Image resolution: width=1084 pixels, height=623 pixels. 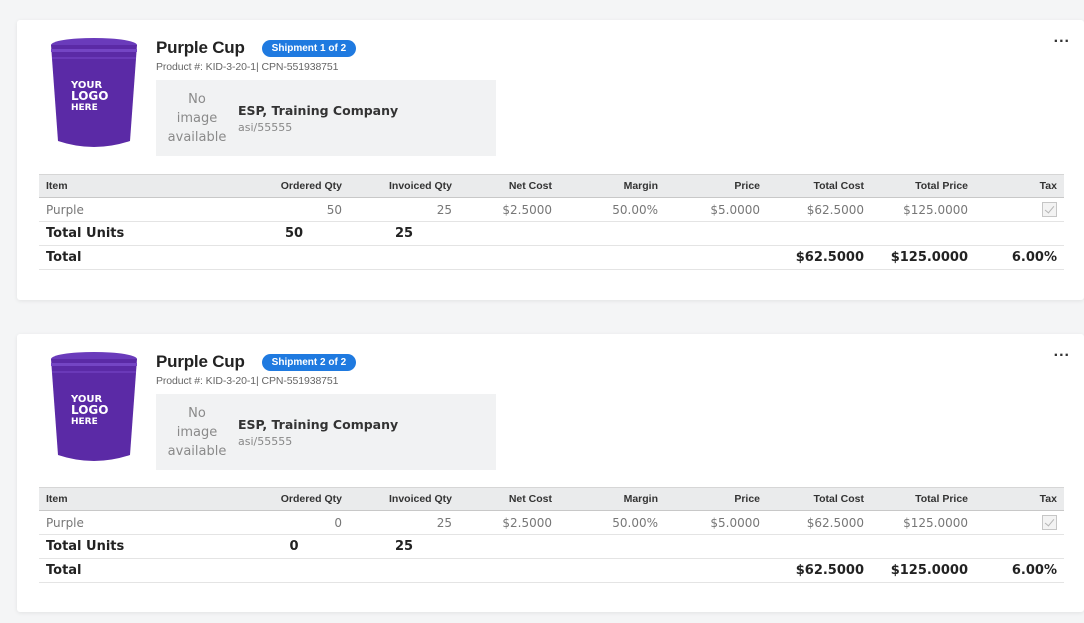 I want to click on total-units-row: Total Units 50 25, so click(x=551, y=233).